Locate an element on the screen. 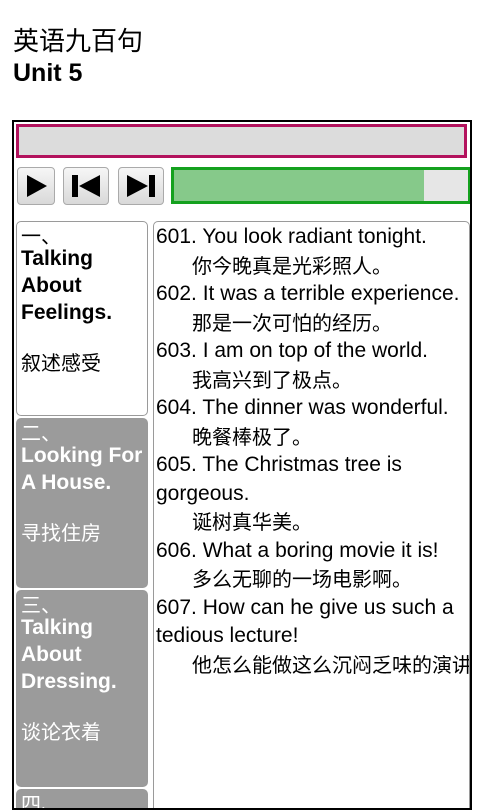 The height and width of the screenshot is (810, 480). section-item-2: 二、 Looking For A House. 寻找住房 is located at coordinates (82, 503).